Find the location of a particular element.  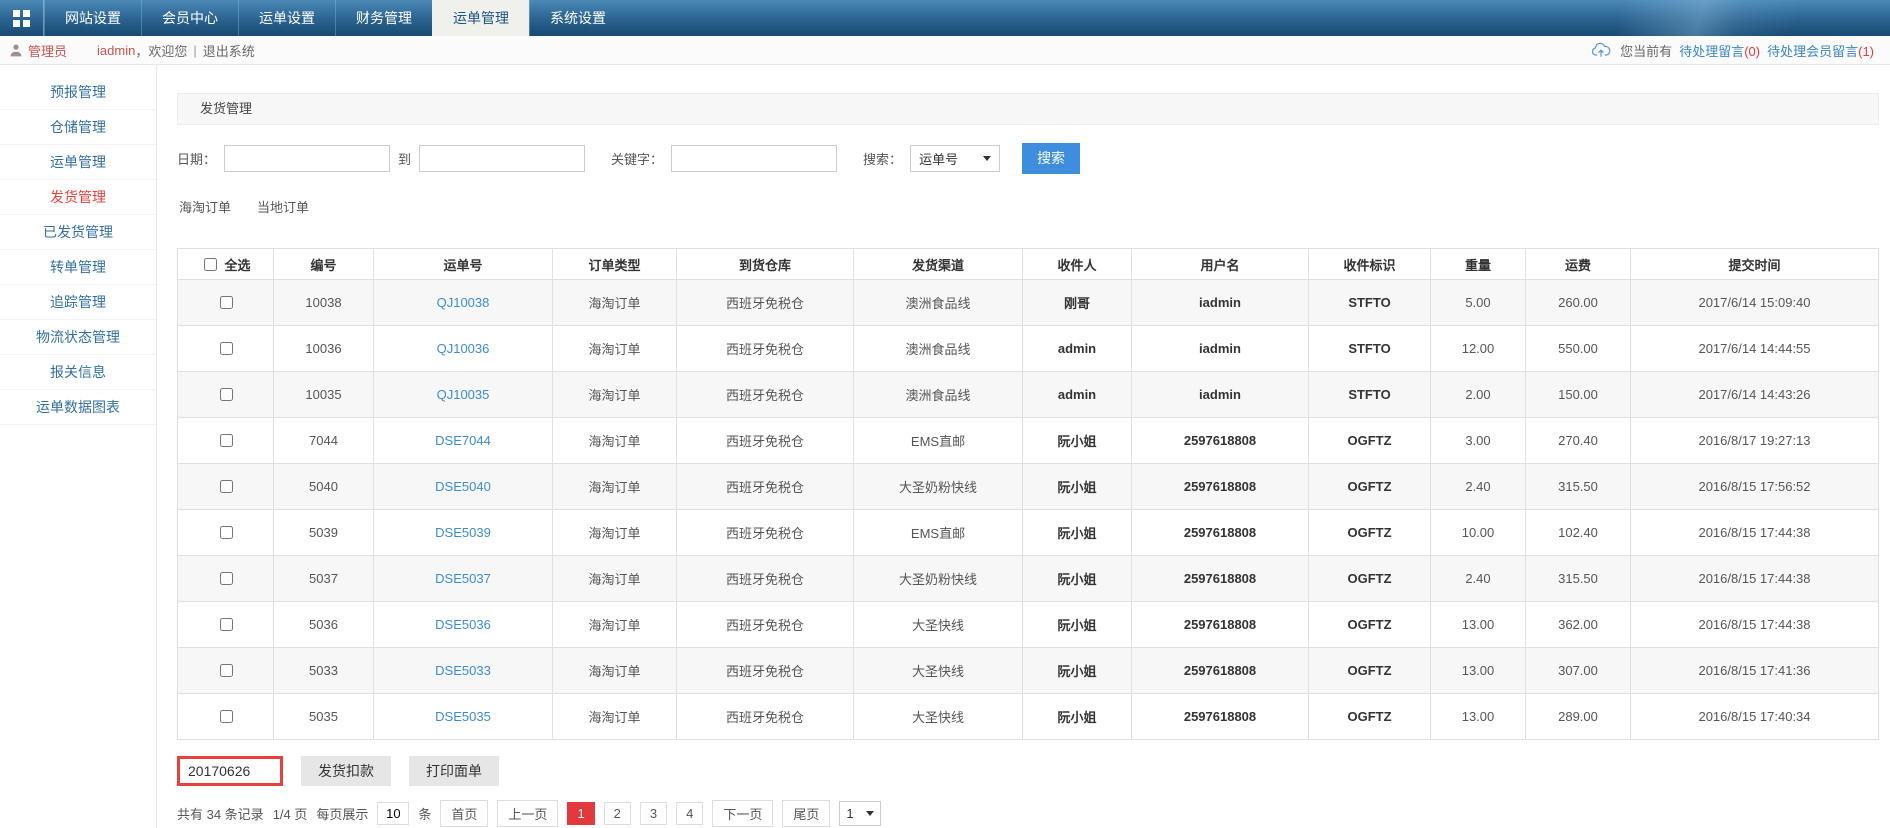

nav-tab-4: 运单管理 is located at coordinates (480, 18).